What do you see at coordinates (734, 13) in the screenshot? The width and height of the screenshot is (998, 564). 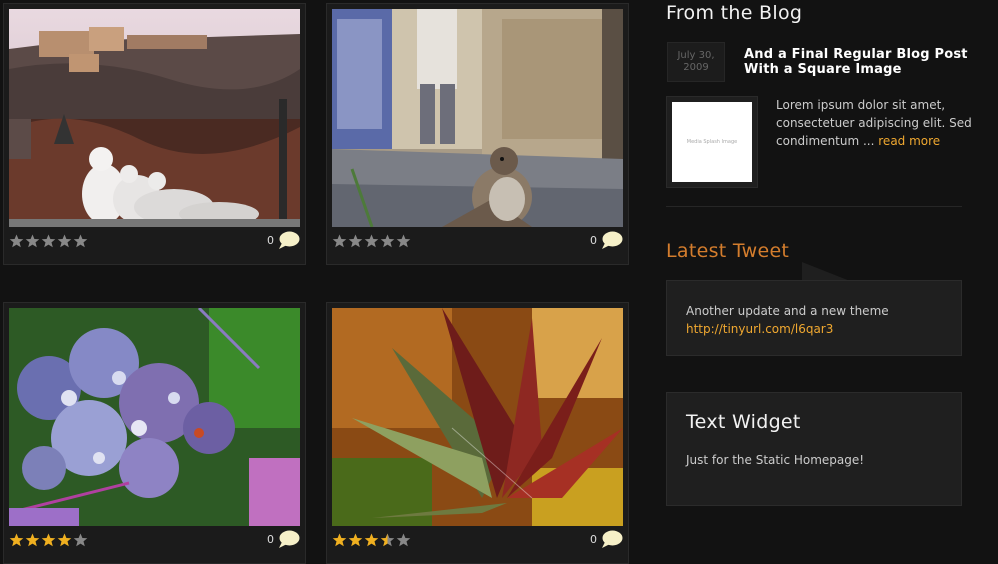 I see `blog-widget-title: From the Blog` at bounding box center [734, 13].